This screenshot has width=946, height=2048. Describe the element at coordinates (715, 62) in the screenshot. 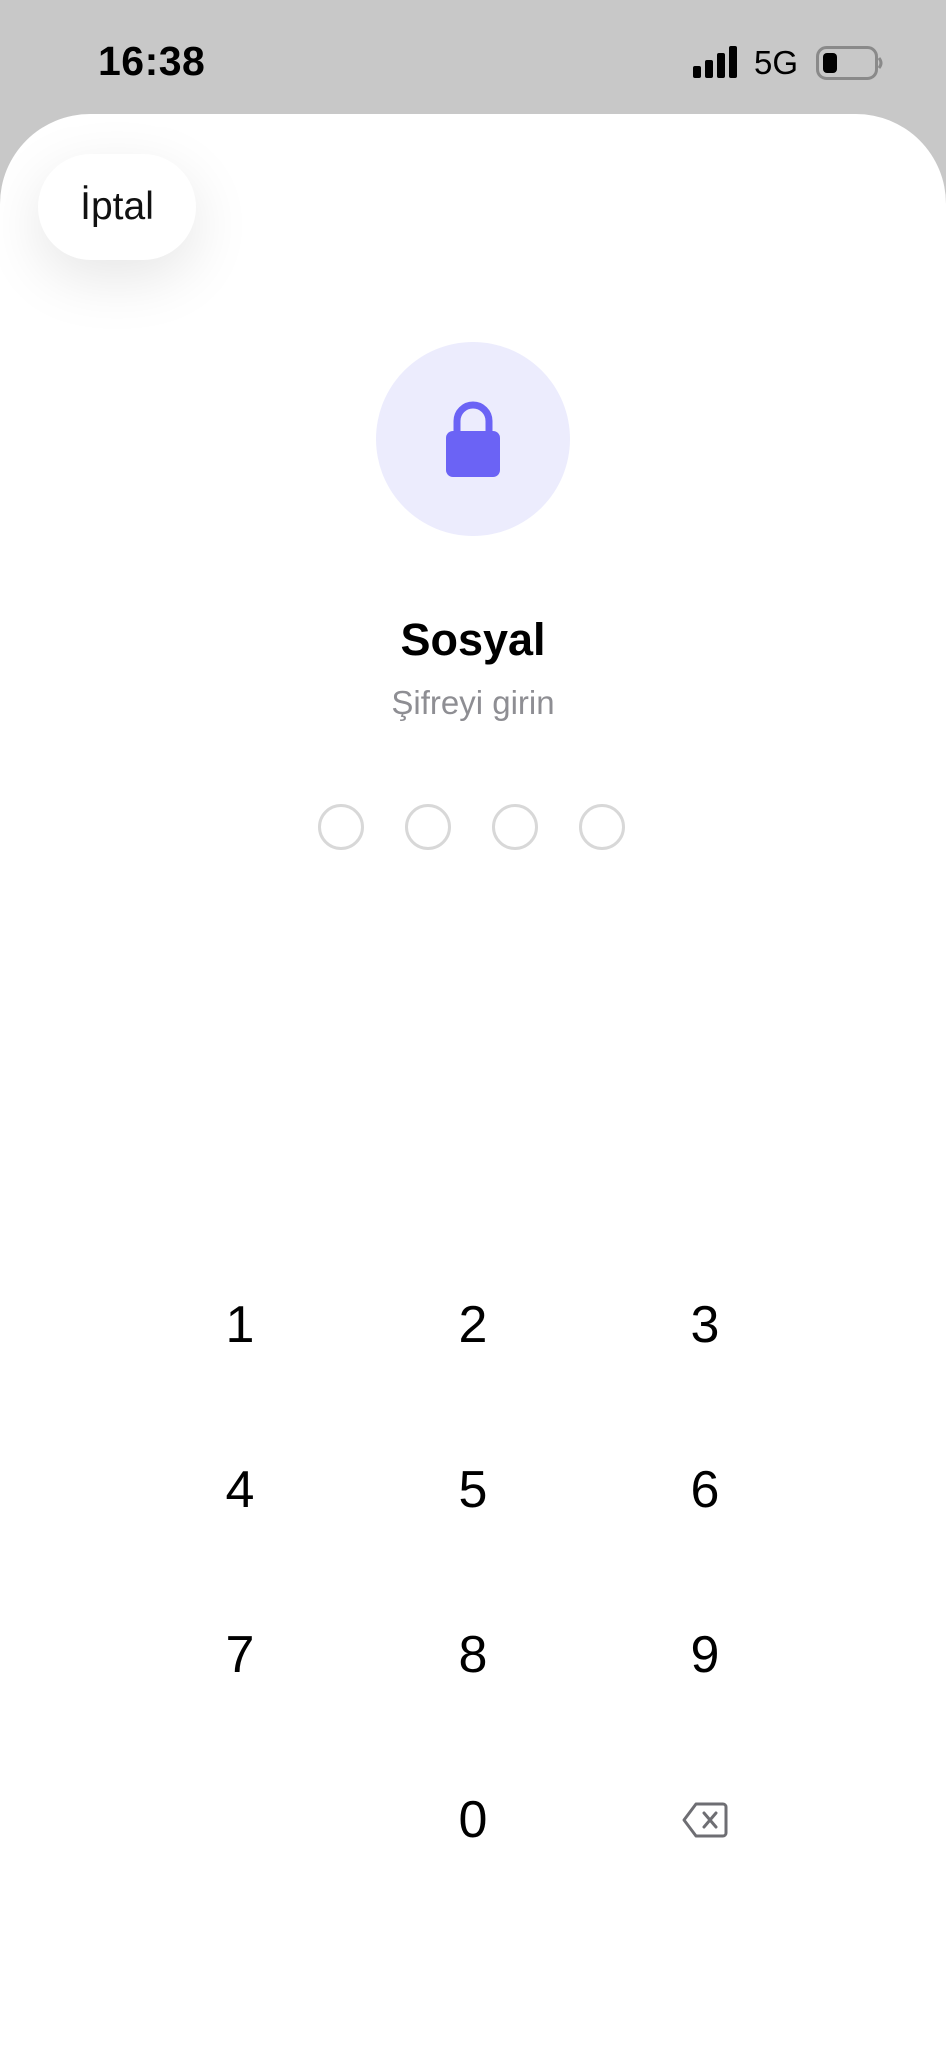

I see `cellular-signal-icon` at that location.